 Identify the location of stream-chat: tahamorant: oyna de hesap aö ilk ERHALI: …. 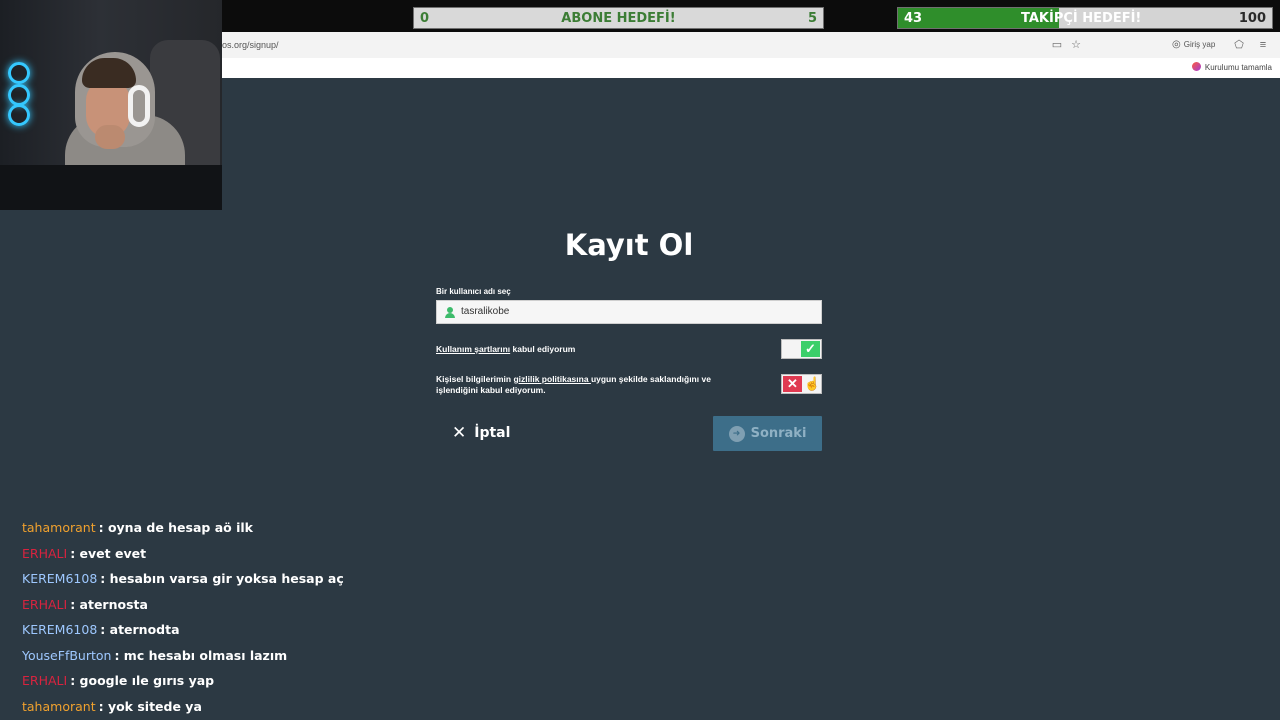
(222, 619).